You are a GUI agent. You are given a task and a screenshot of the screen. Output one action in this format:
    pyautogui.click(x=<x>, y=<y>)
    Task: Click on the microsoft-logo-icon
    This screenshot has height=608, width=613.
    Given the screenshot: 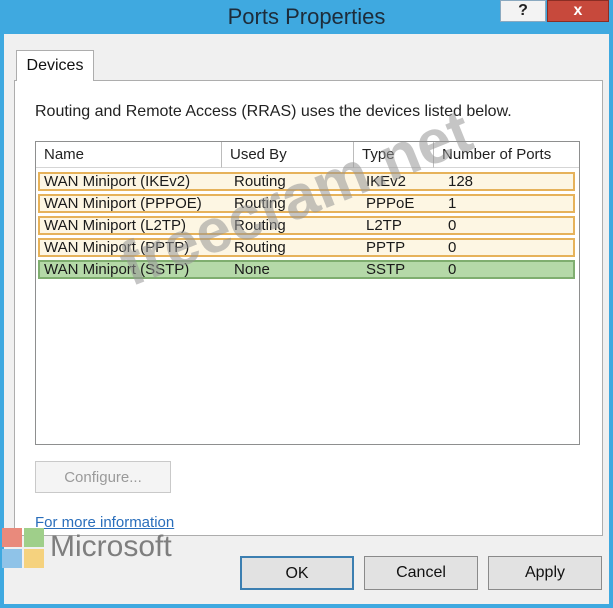 What is the action you would take?
    pyautogui.click(x=24, y=549)
    